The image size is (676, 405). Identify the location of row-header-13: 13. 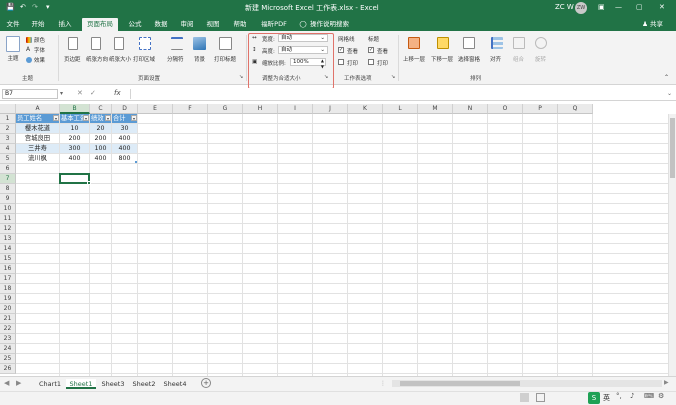
(8, 239).